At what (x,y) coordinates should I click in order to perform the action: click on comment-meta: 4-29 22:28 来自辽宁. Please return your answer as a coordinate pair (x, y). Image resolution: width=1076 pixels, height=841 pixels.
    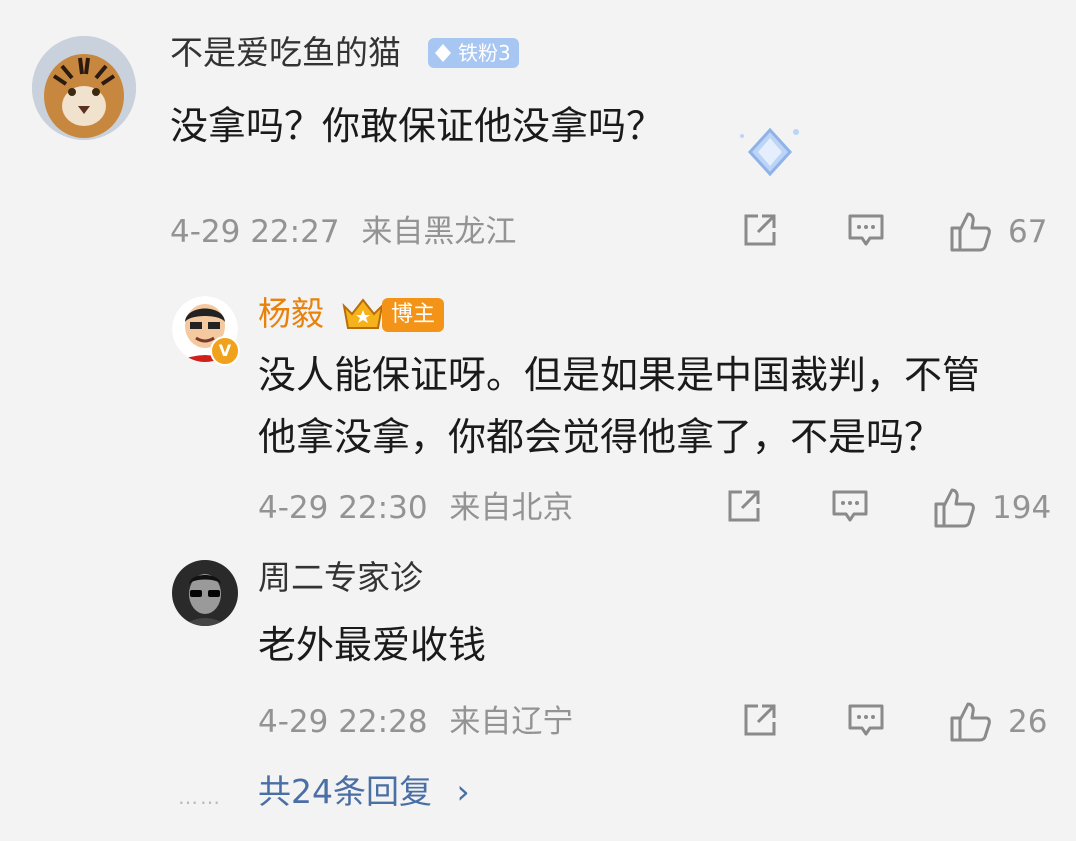
    Looking at the image, I should click on (415, 722).